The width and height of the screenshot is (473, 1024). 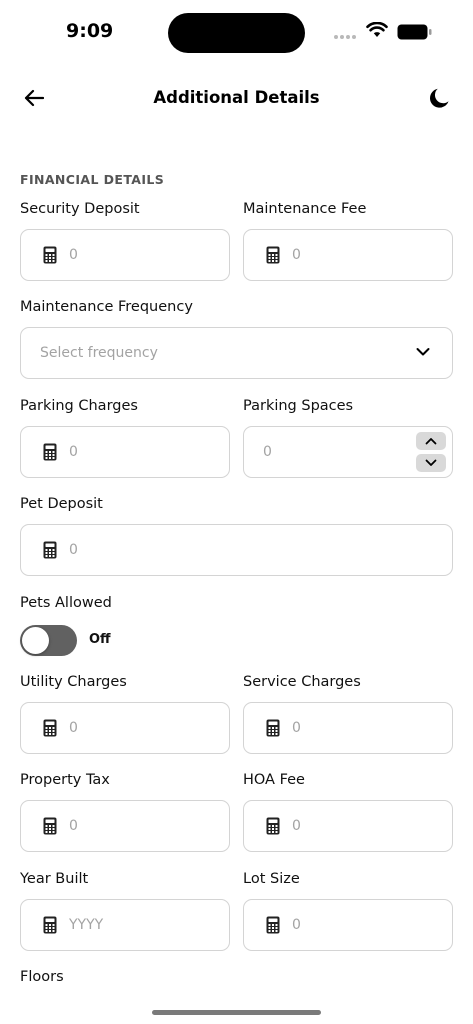 I want to click on parking-spaces-label: Parking Spaces, so click(x=298, y=406).